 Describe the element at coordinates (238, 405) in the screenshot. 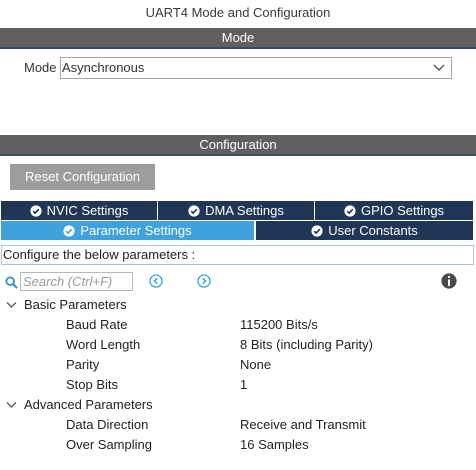

I see `group-header-advanced-parameters: Advanced Parameters` at that location.